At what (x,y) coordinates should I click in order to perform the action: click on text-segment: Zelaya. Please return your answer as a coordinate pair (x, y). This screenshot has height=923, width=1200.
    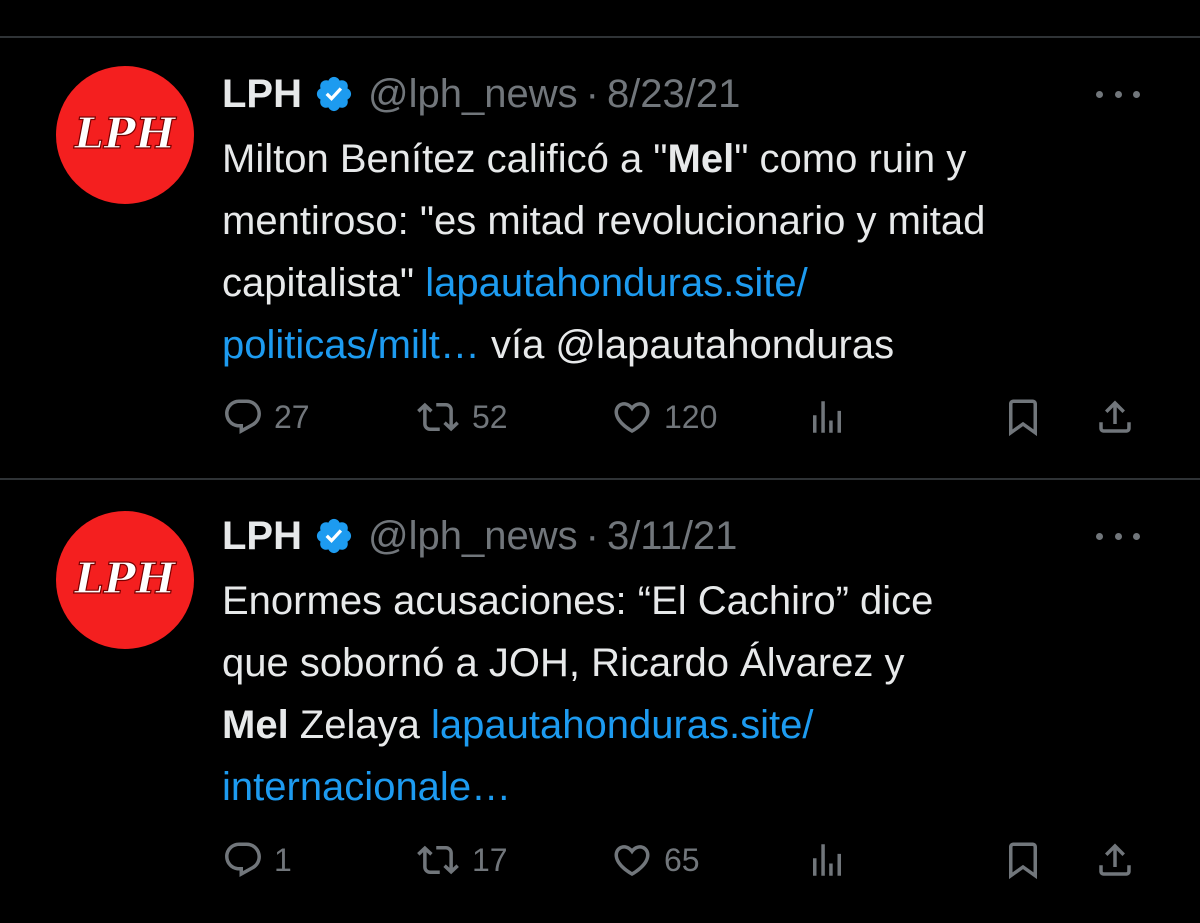
    Looking at the image, I should click on (359, 725).